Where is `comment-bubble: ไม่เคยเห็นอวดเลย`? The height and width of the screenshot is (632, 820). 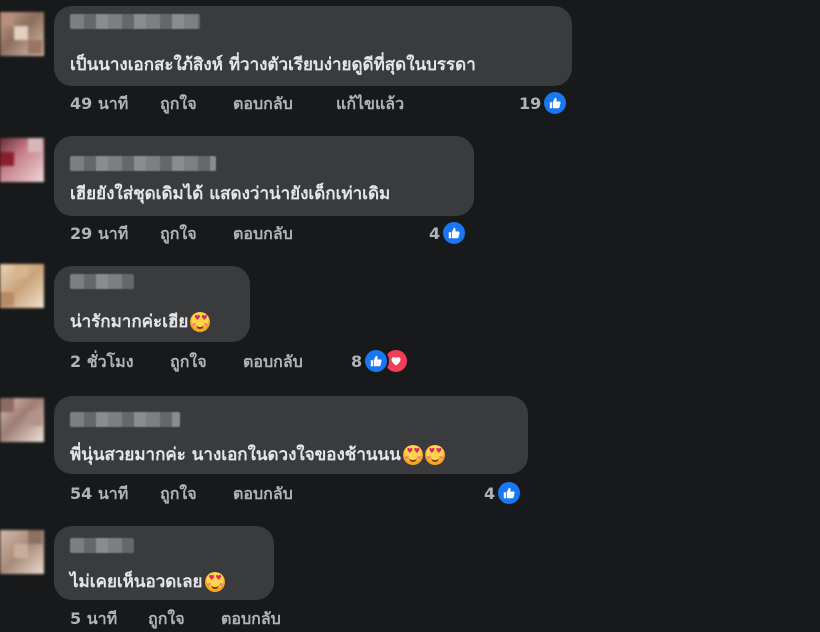 comment-bubble: ไม่เคยเห็นอวดเลย is located at coordinates (164, 563).